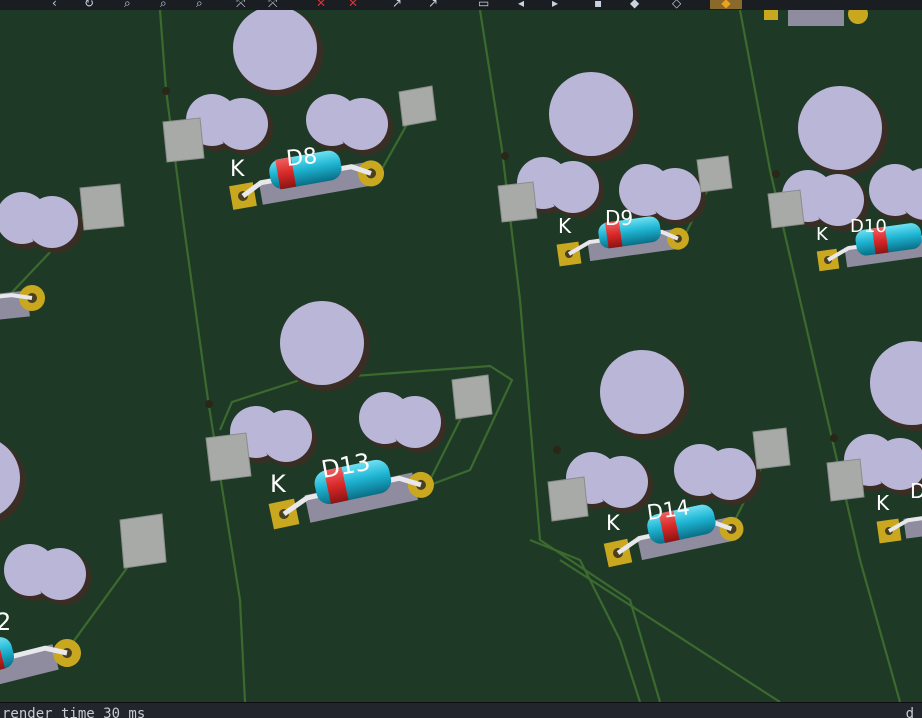  What do you see at coordinates (273, 4) in the screenshot?
I see `flip-y-icon: ⤧` at bounding box center [273, 4].